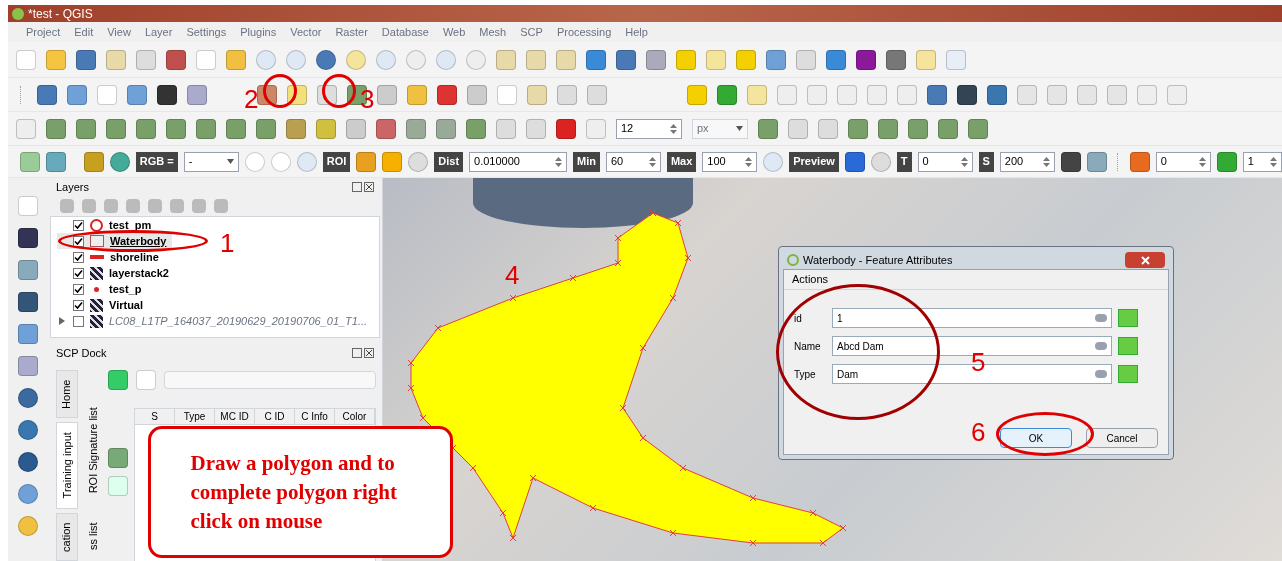 Image resolution: width=1282 pixels, height=561 pixels. I want to click on column-header: S, so click(155, 416).